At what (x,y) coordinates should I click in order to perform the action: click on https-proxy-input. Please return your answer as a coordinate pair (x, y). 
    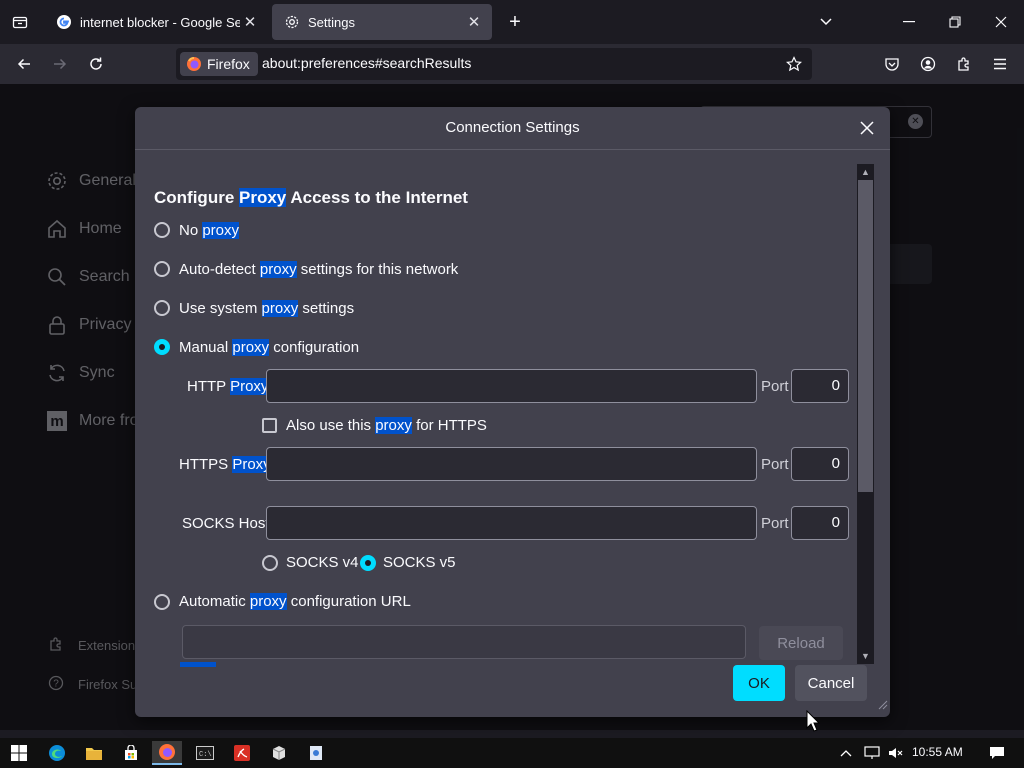
    Looking at the image, I should click on (511, 464).